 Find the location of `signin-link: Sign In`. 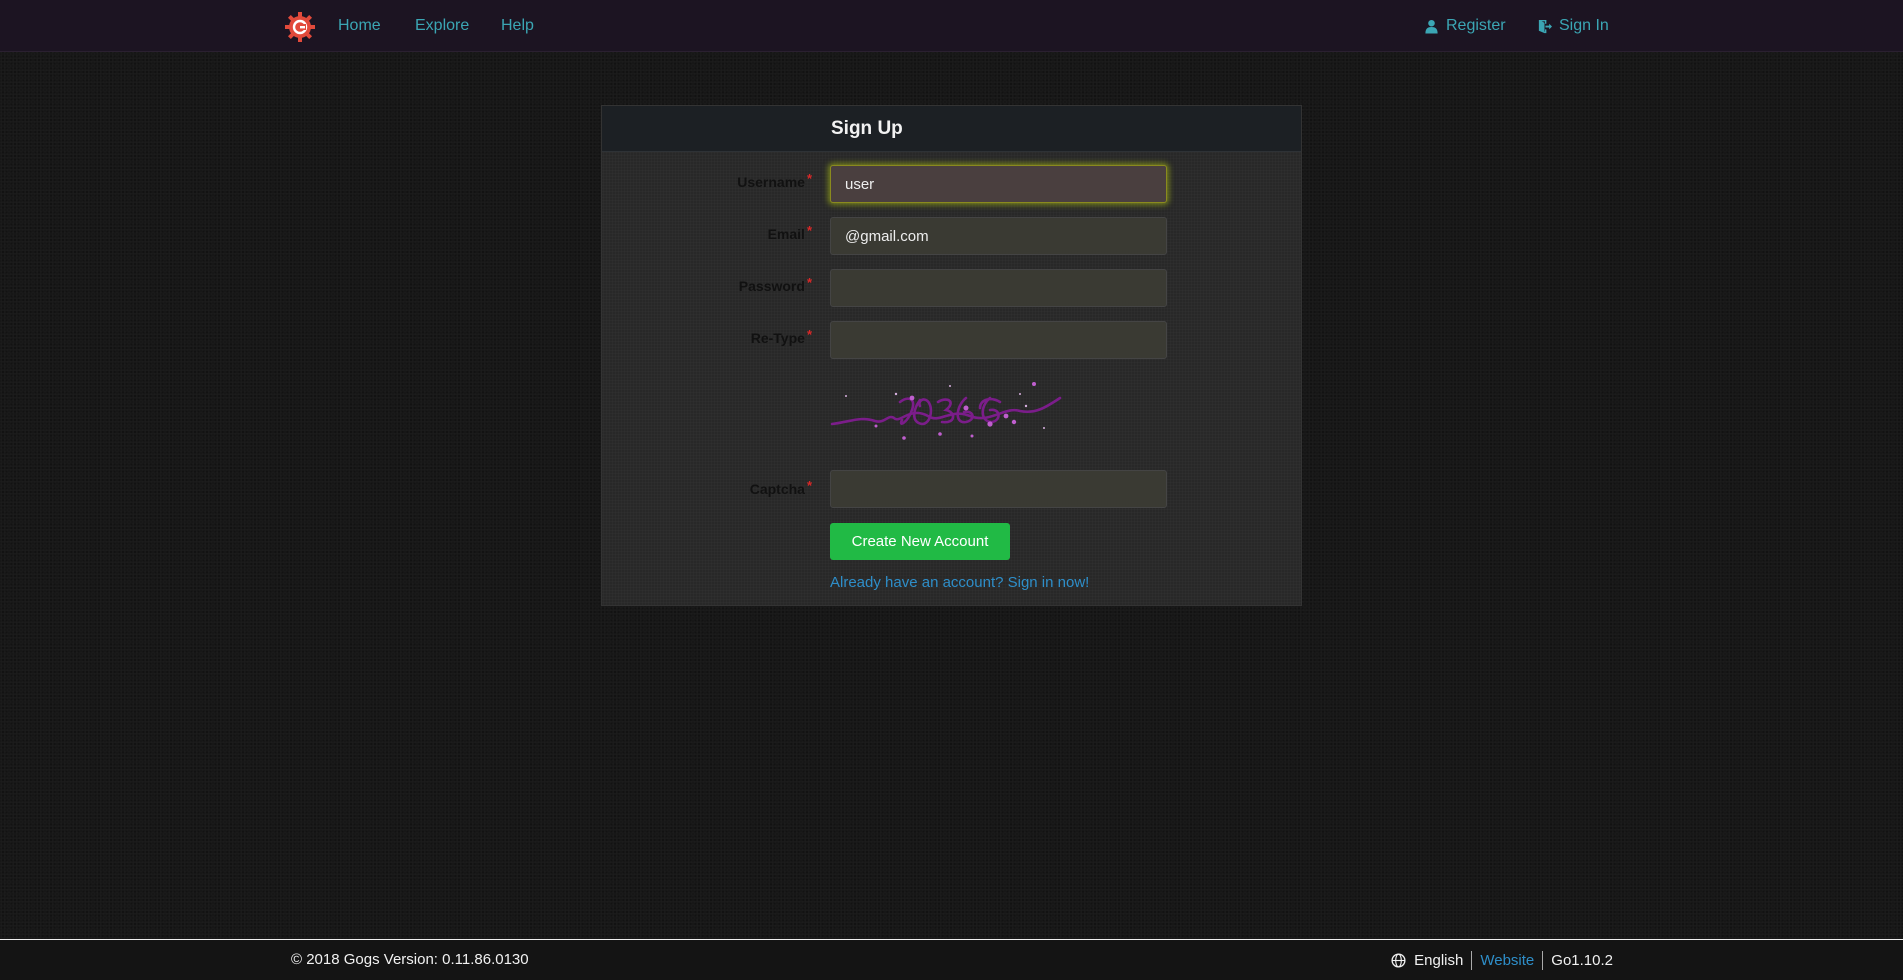

signin-link: Sign In is located at coordinates (1573, 26).